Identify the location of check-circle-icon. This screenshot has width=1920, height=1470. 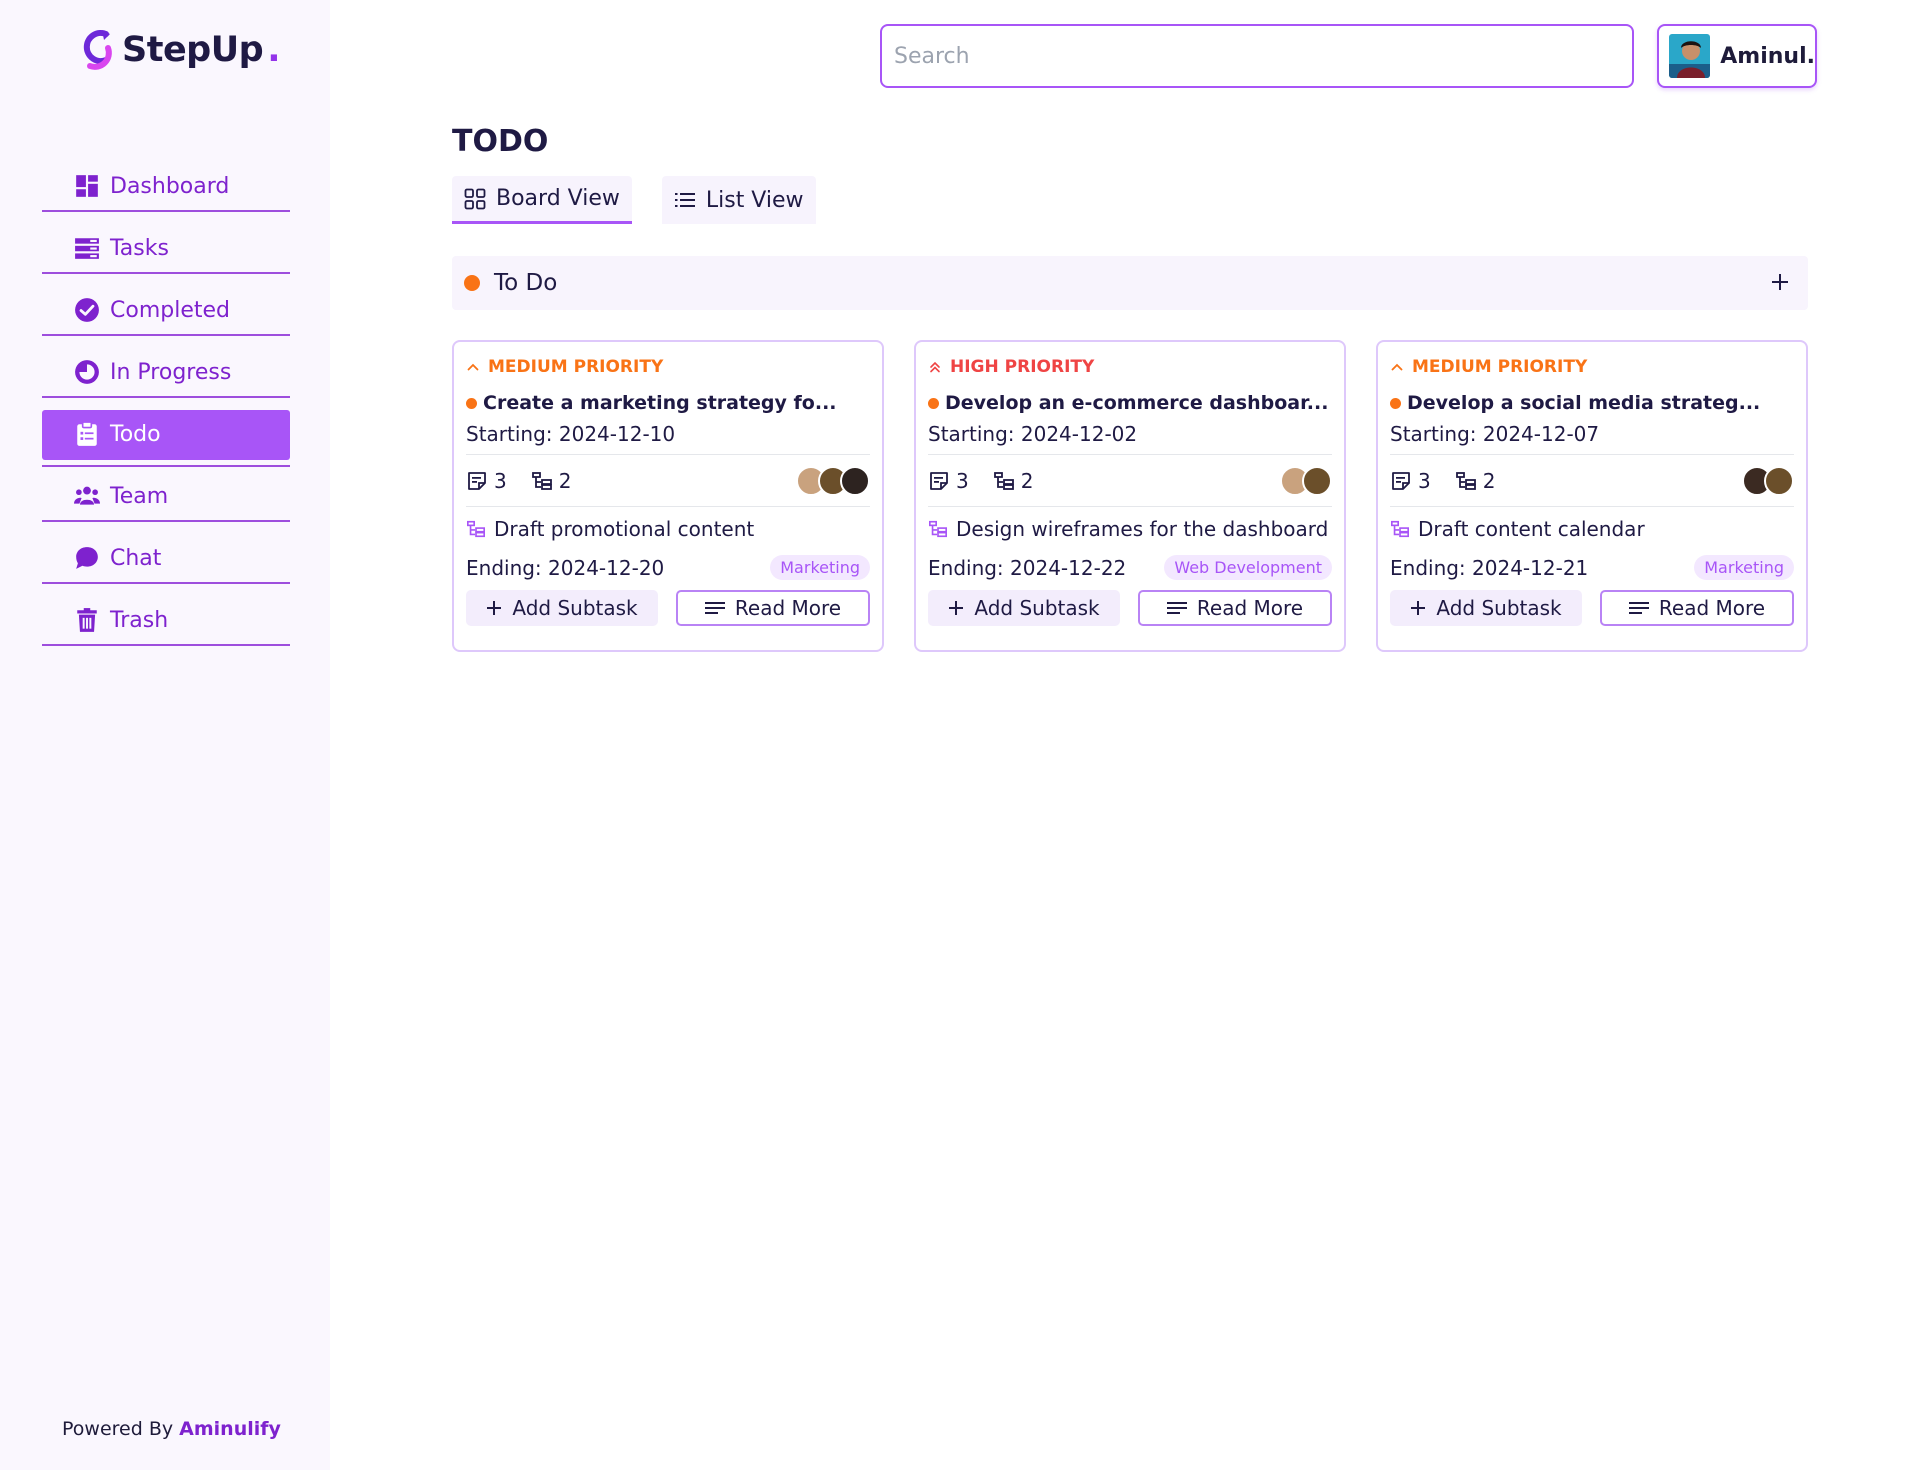
(87, 310).